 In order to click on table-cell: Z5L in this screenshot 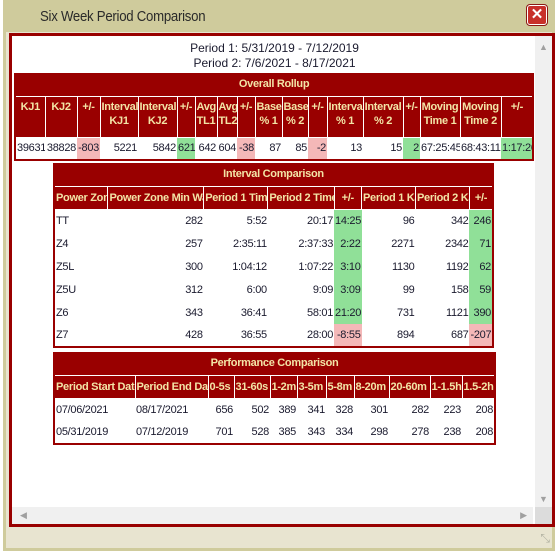, I will do `click(65, 266)`.